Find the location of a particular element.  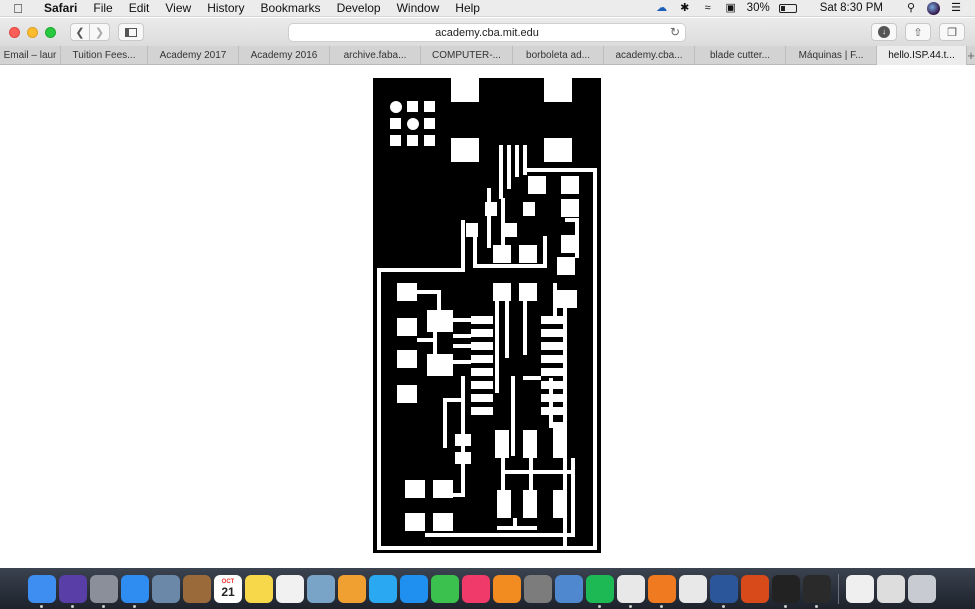

tab-academy-2017: Academy 2017 is located at coordinates (193, 55).